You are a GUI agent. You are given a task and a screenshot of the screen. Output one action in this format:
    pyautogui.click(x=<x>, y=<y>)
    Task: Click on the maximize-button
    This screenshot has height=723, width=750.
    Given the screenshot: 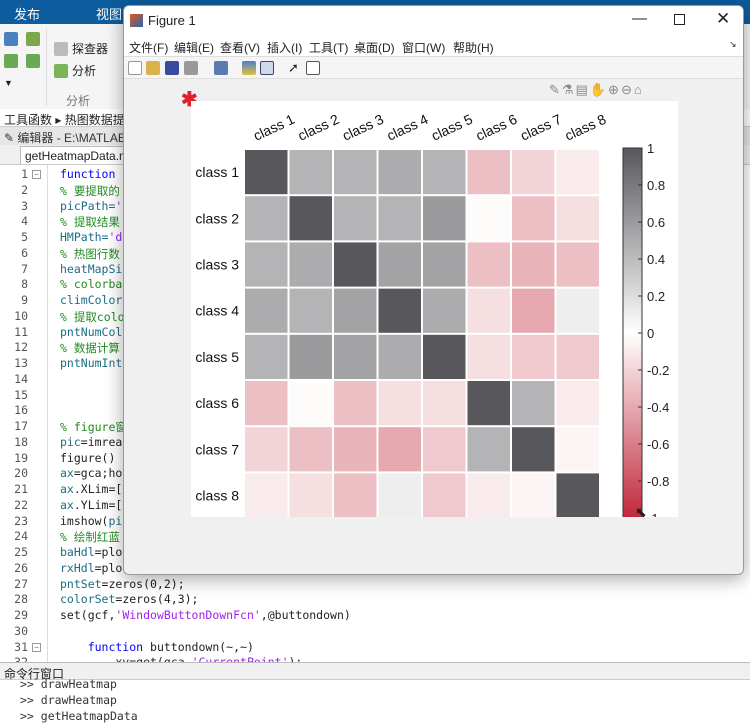 What is the action you would take?
    pyautogui.click(x=679, y=19)
    